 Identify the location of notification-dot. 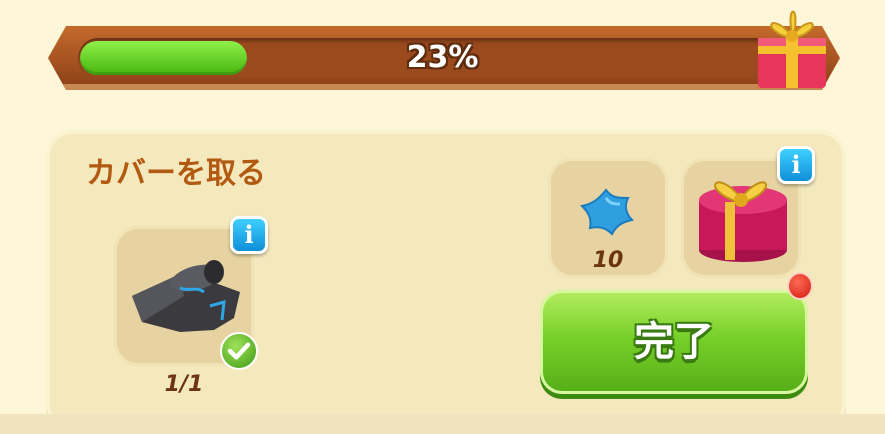
(800, 286).